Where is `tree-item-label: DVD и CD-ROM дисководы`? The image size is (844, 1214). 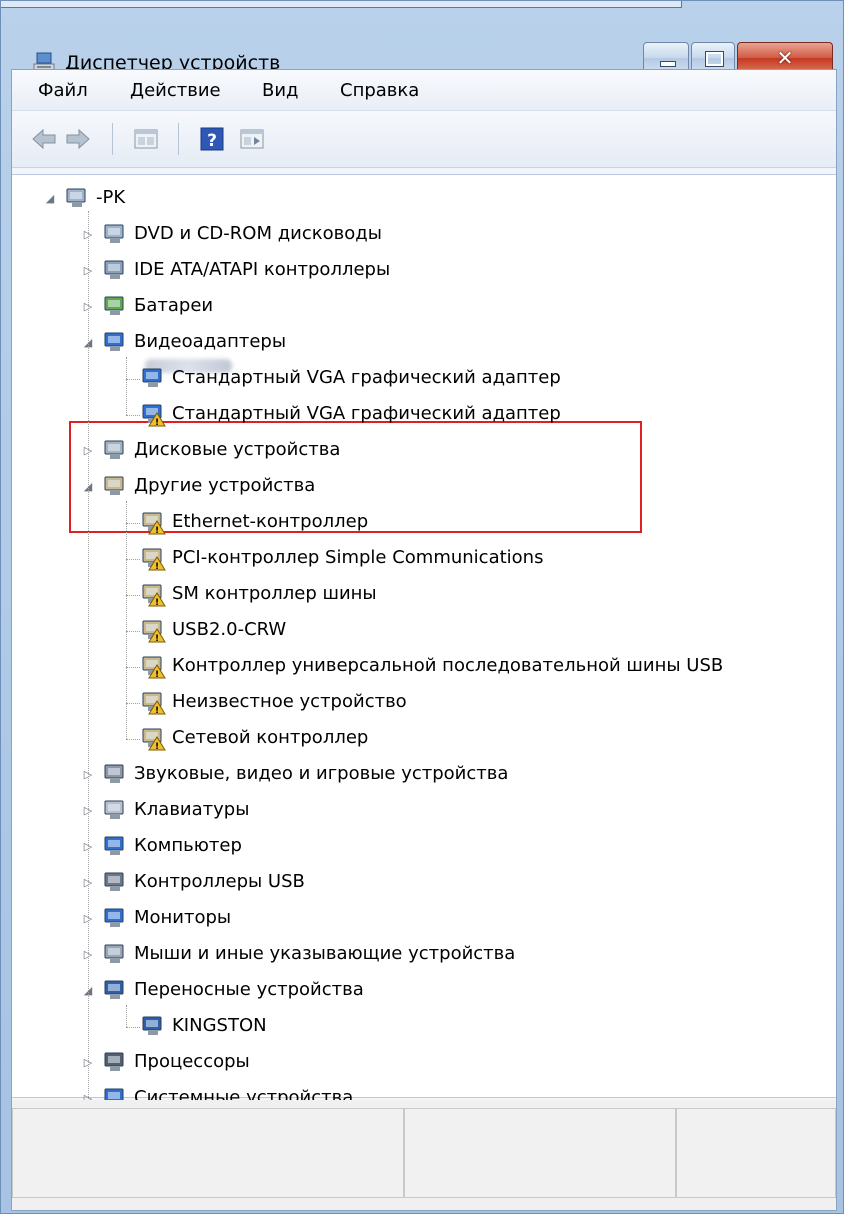 tree-item-label: DVD и CD-ROM дисководы is located at coordinates (258, 233).